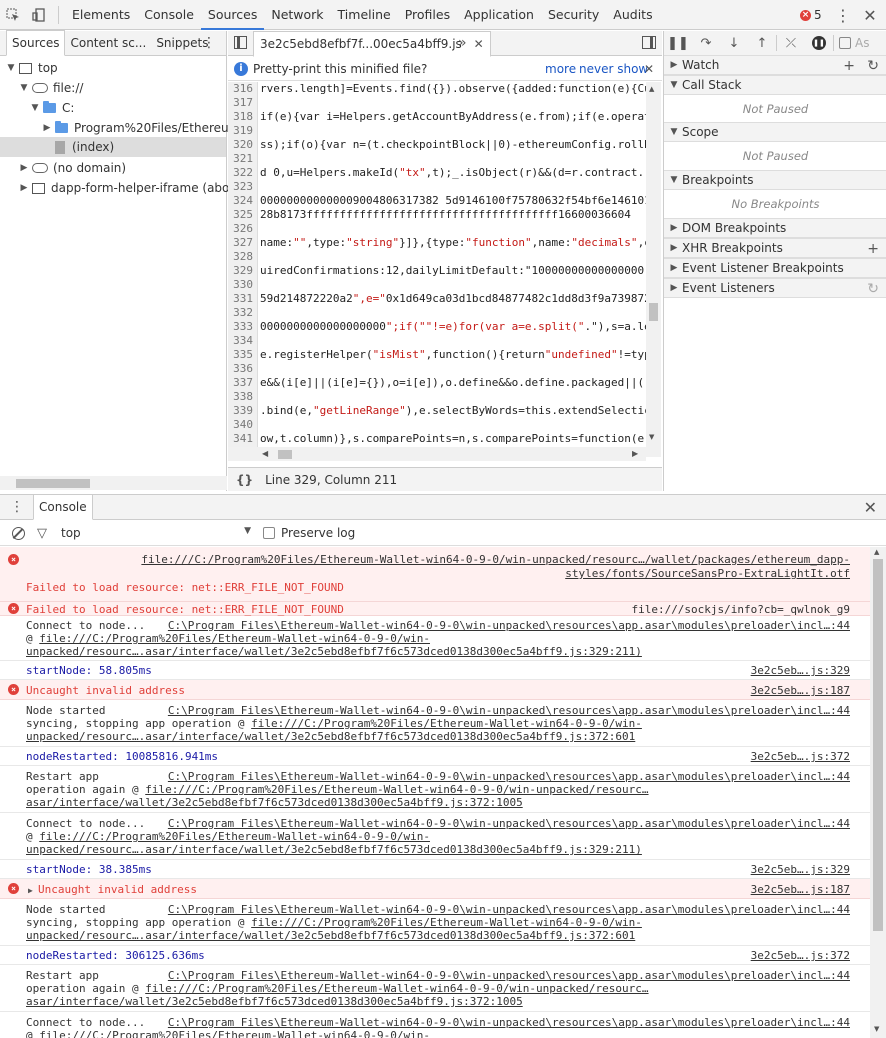 The image size is (886, 1038). I want to click on filter-icon: ▽, so click(42, 533).